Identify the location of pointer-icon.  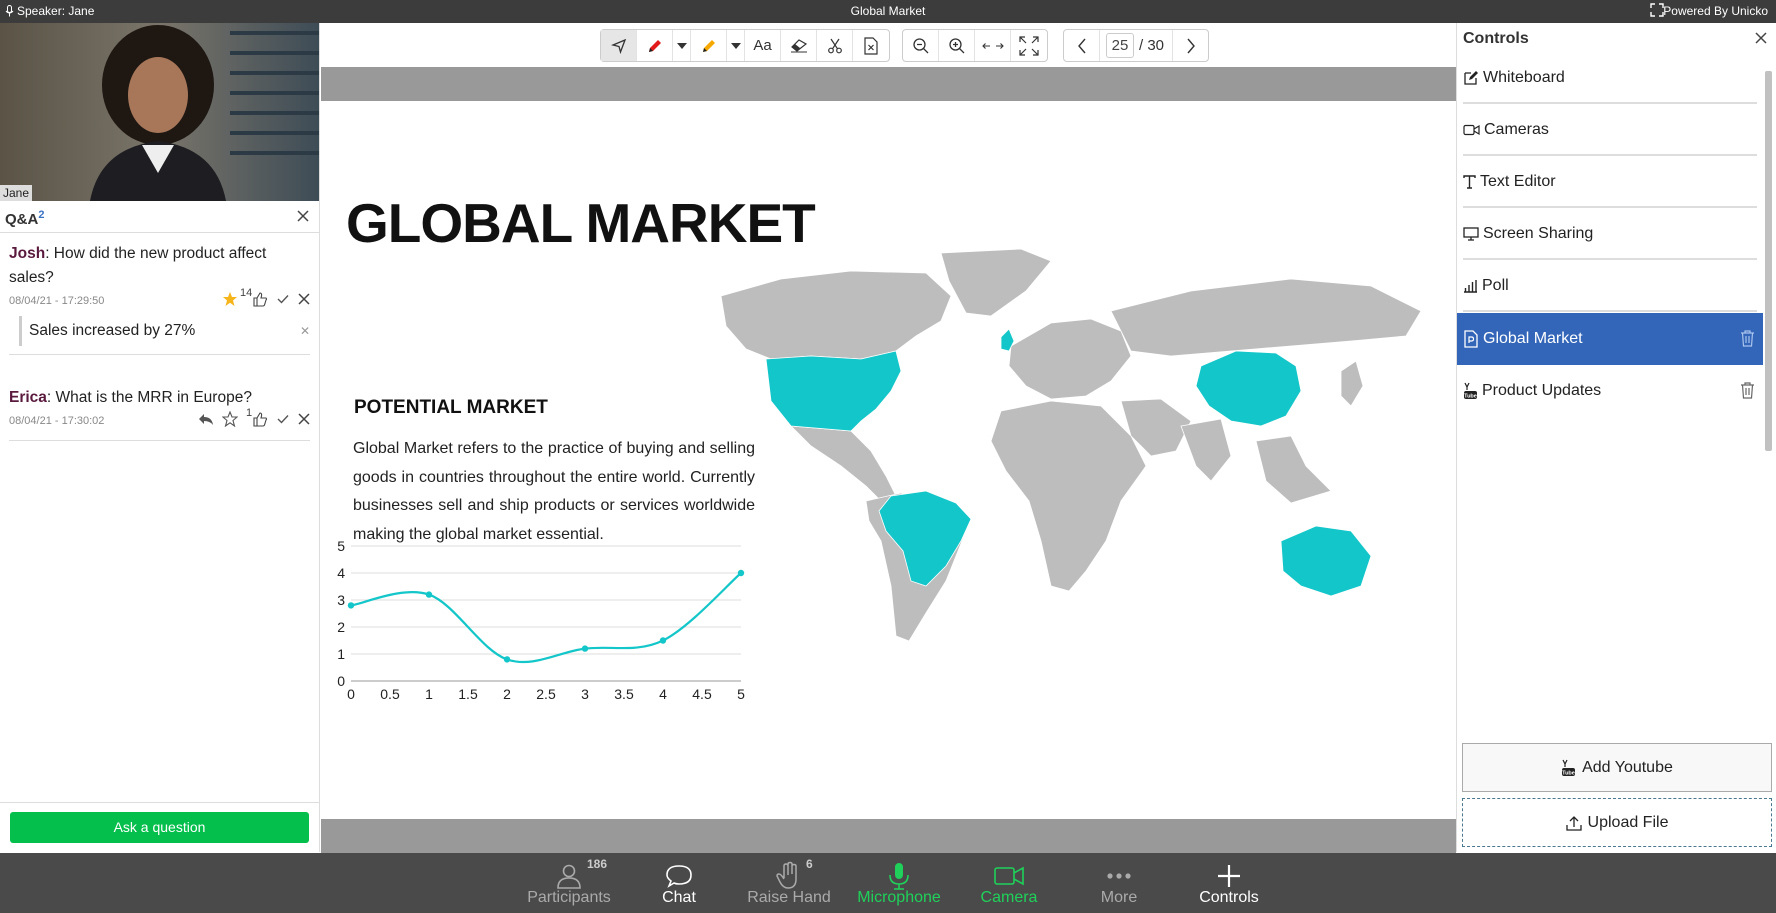
(618, 46).